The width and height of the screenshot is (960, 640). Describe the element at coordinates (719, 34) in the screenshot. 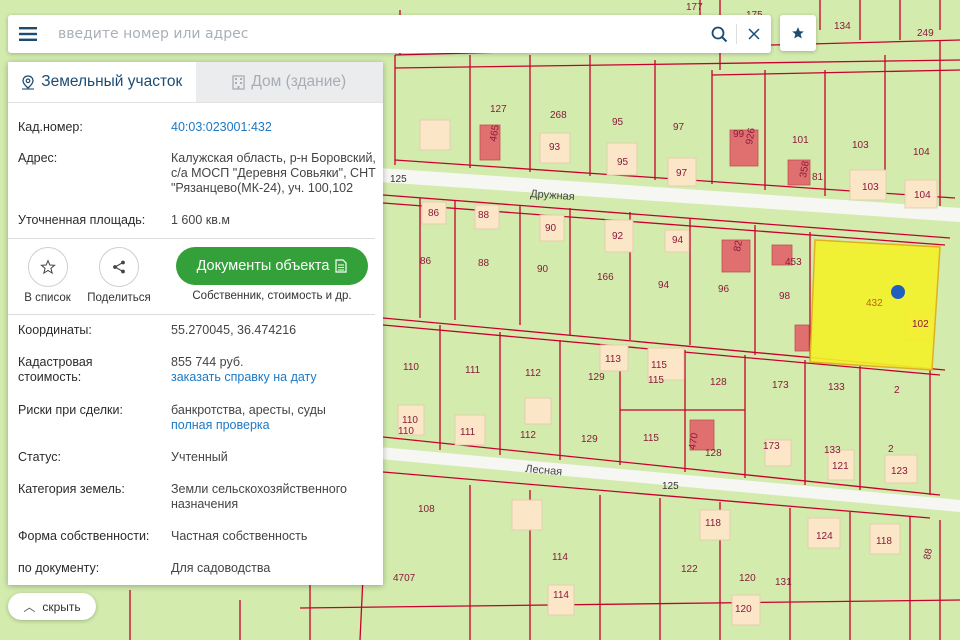

I see `search-button` at that location.